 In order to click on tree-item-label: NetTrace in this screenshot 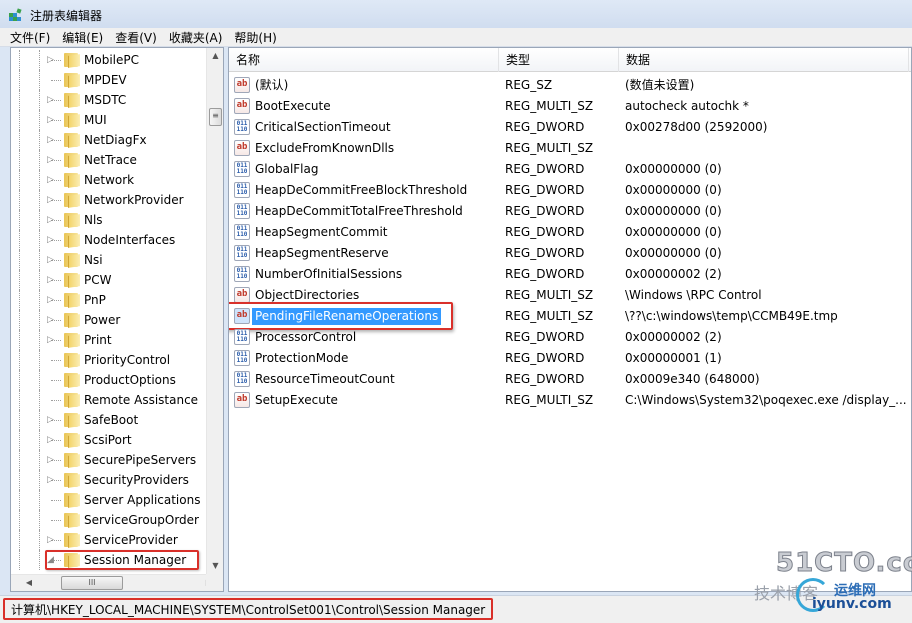, I will do `click(110, 160)`.